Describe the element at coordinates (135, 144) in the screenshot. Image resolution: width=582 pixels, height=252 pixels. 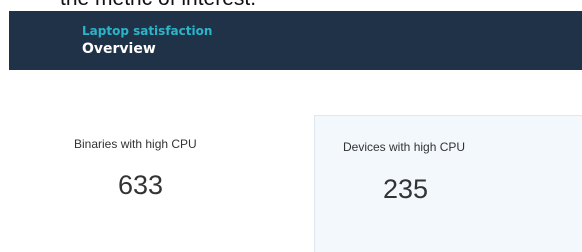
I see `kpi-label: Binaries with high CPU` at that location.